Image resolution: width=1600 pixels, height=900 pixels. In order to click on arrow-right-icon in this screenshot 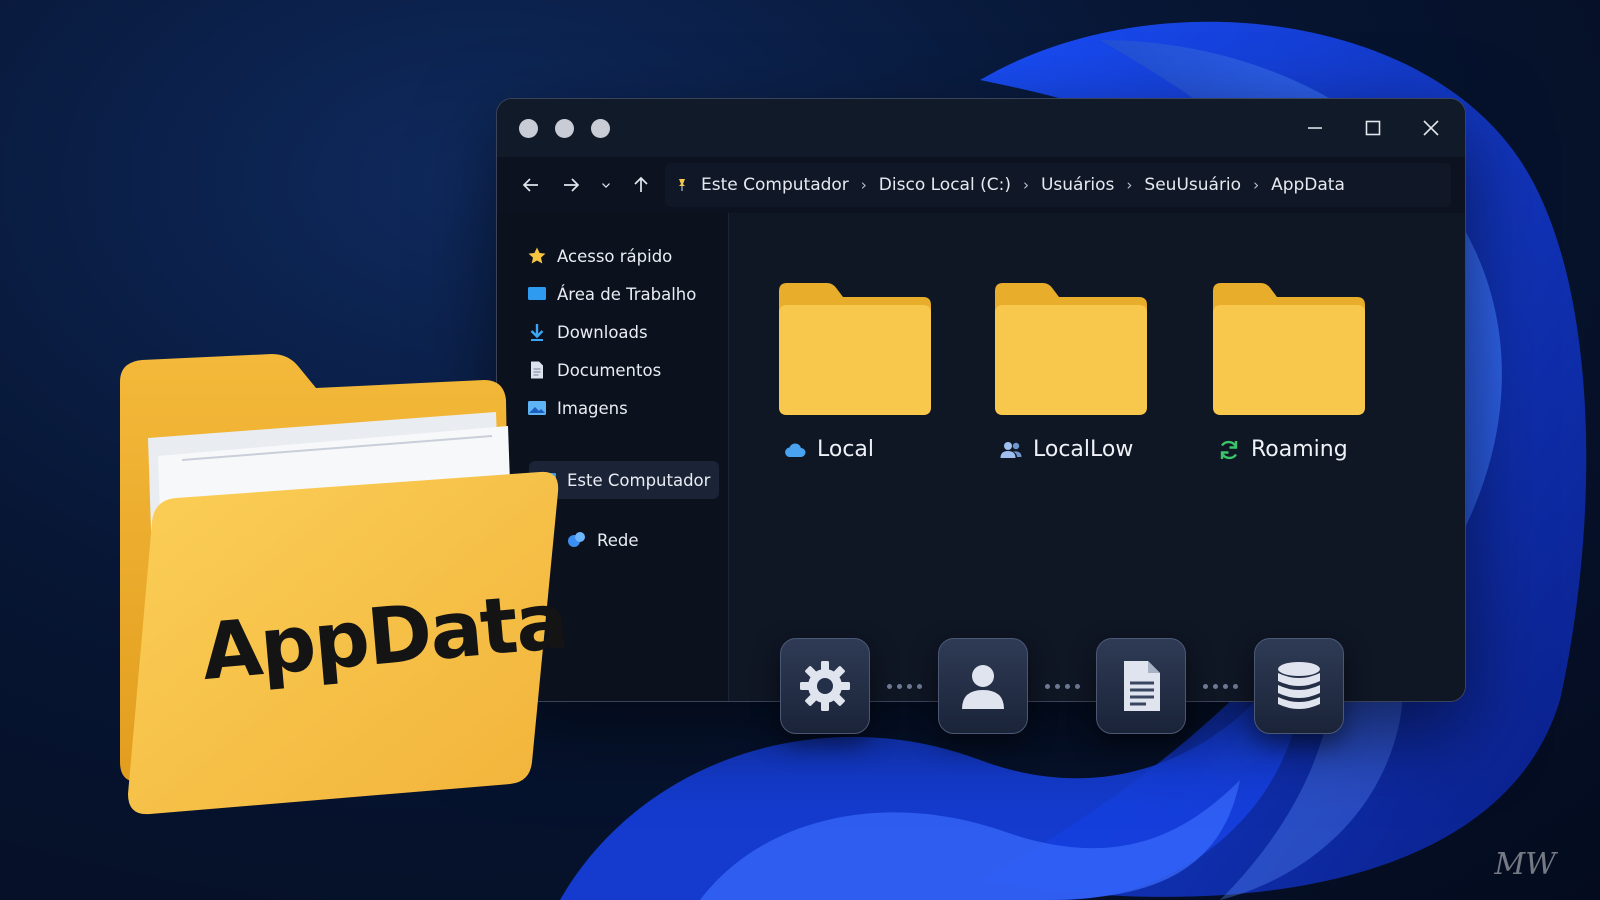, I will do `click(572, 185)`.